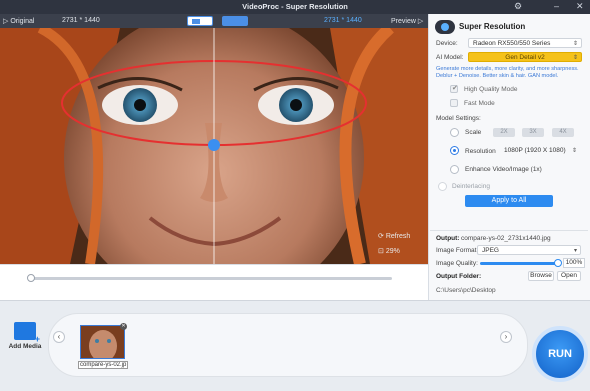 The width and height of the screenshot is (590, 391). What do you see at coordinates (503, 169) in the screenshot?
I see `enhance-label: Enhance Video/Image (1x)` at bounding box center [503, 169].